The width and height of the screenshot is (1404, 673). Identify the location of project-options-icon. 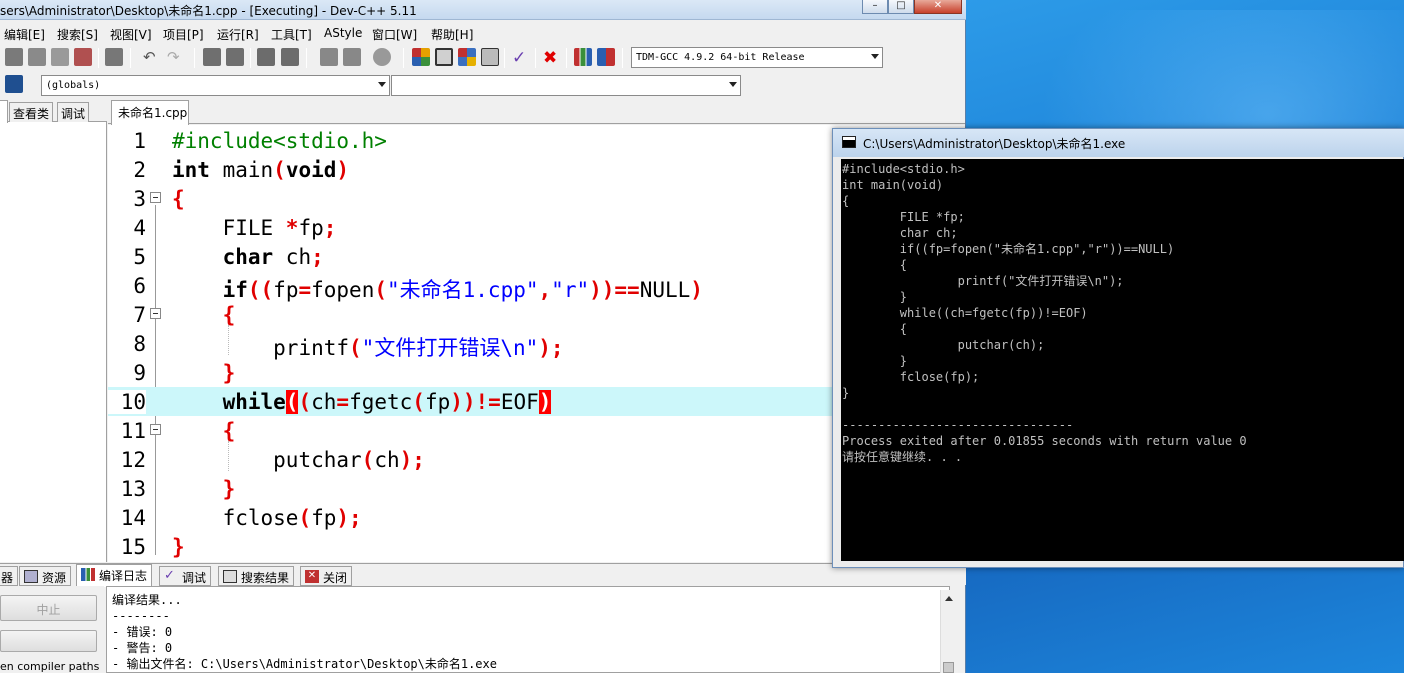
(382, 57).